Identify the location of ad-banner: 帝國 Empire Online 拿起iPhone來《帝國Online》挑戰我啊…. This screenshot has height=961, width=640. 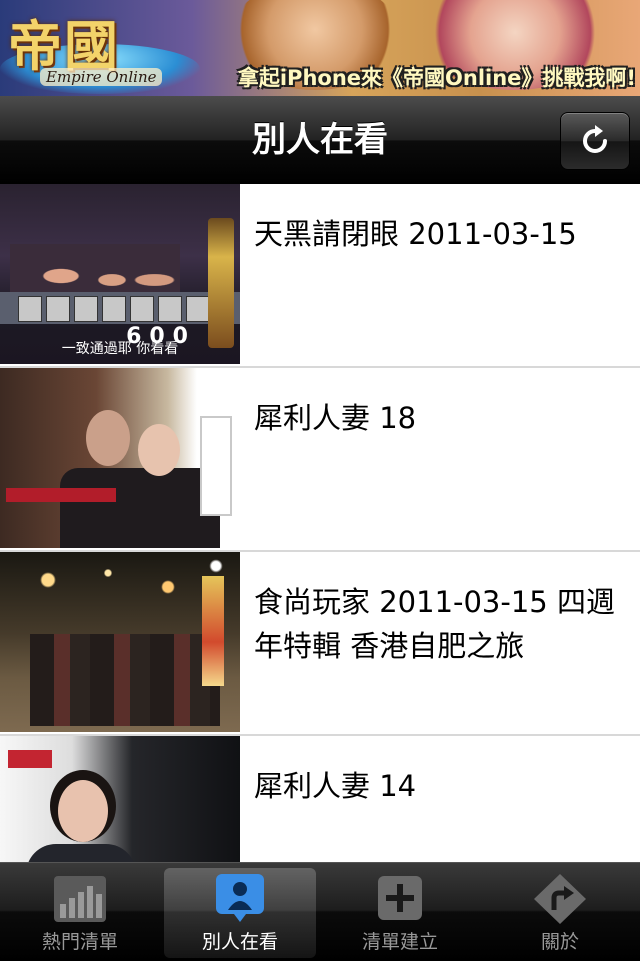
(320, 48).